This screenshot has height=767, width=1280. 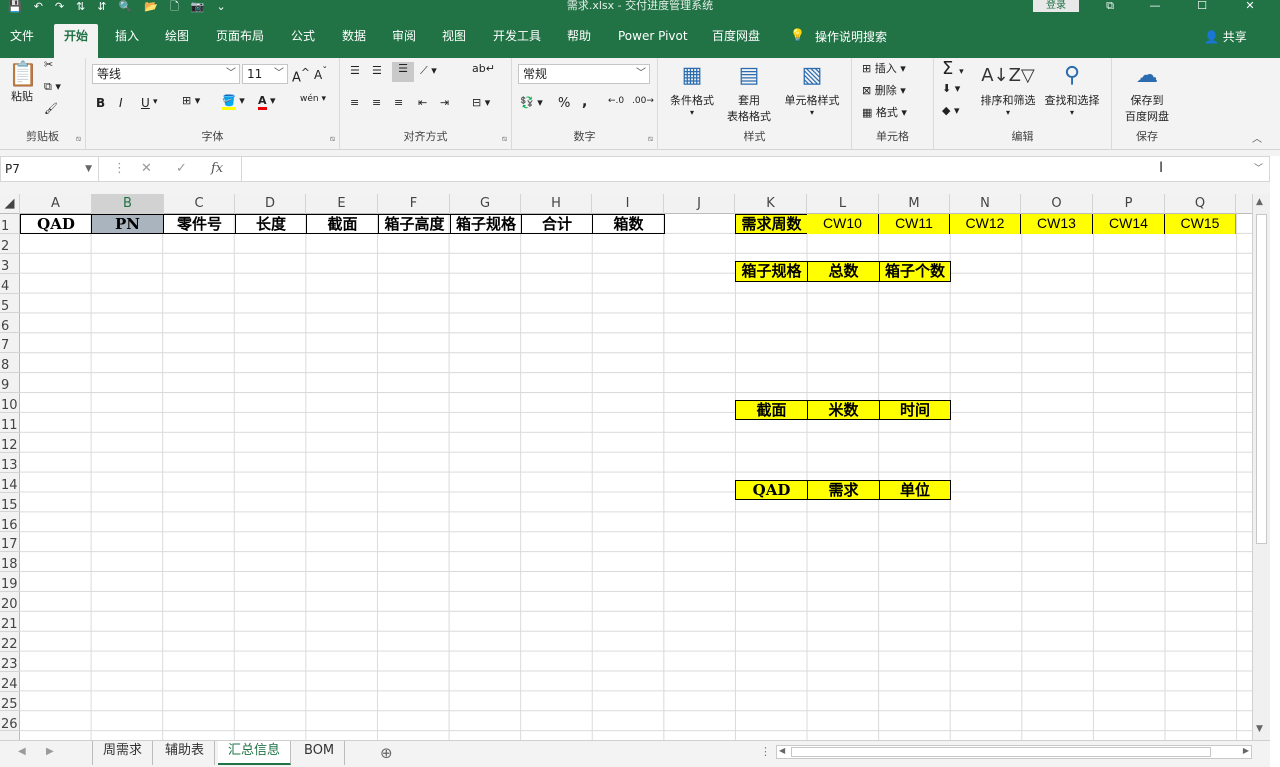 I want to click on bottom-align-icon: ☰, so click(x=403, y=72).